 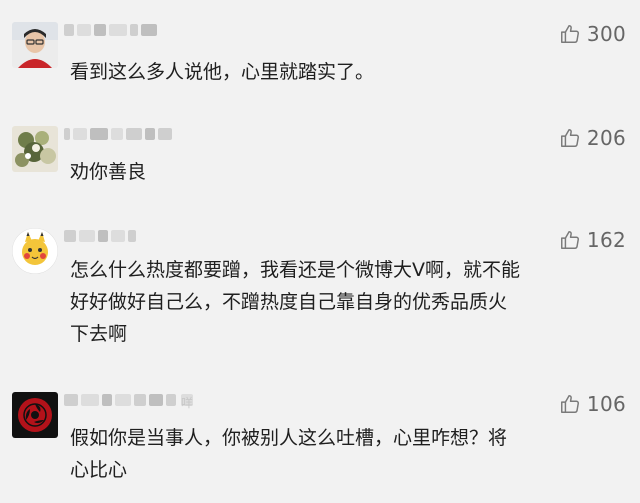 I want to click on like-button: 300, so click(x=592, y=34).